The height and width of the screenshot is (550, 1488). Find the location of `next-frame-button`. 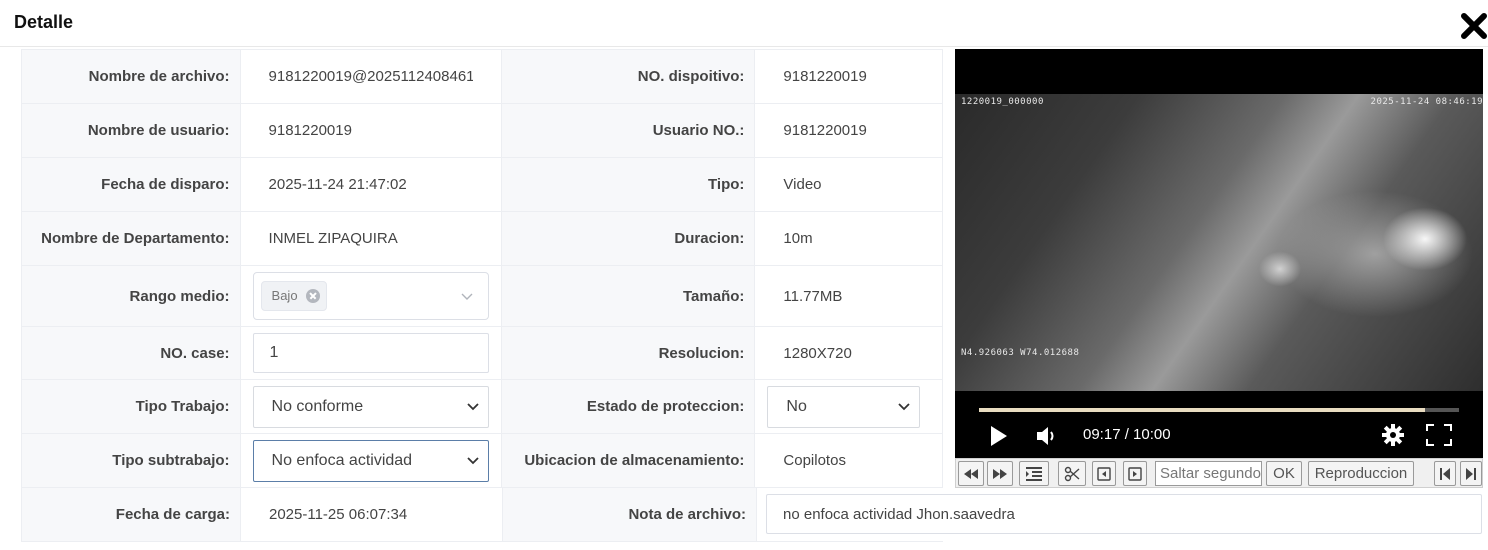

next-frame-button is located at coordinates (1135, 473).